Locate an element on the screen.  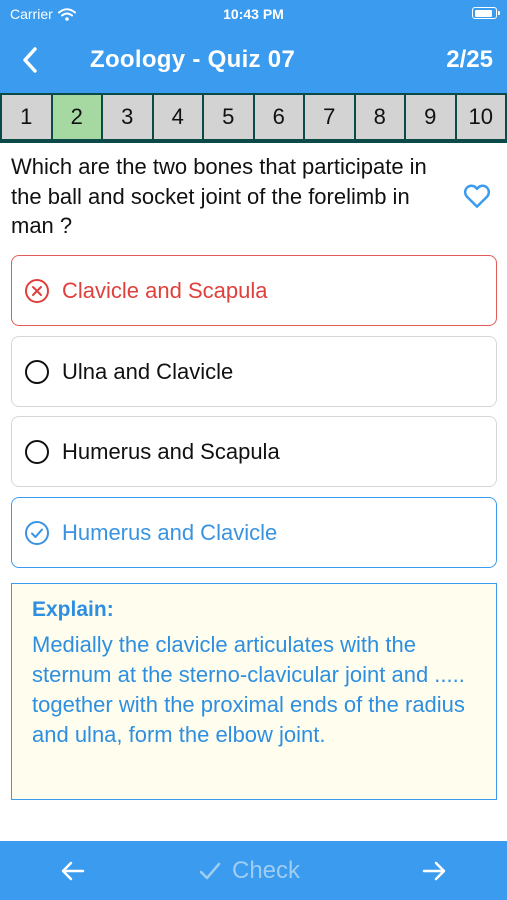
check-button: Check is located at coordinates (249, 871).